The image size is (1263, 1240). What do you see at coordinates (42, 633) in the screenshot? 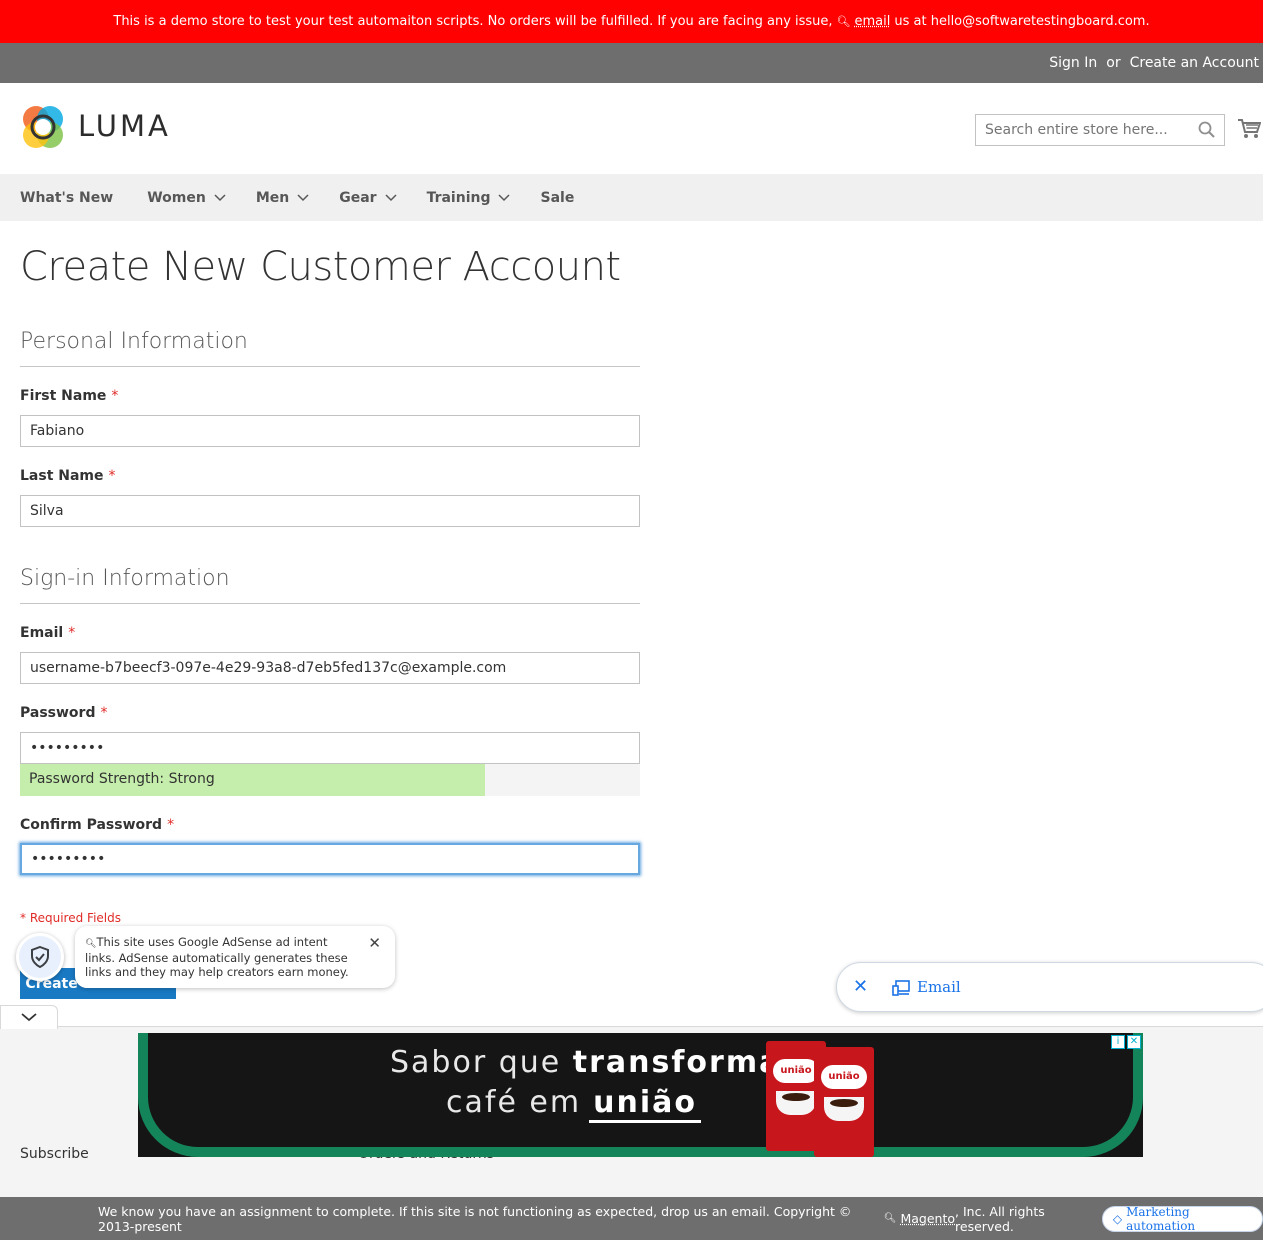
I see `email-label-text: Email` at bounding box center [42, 633].